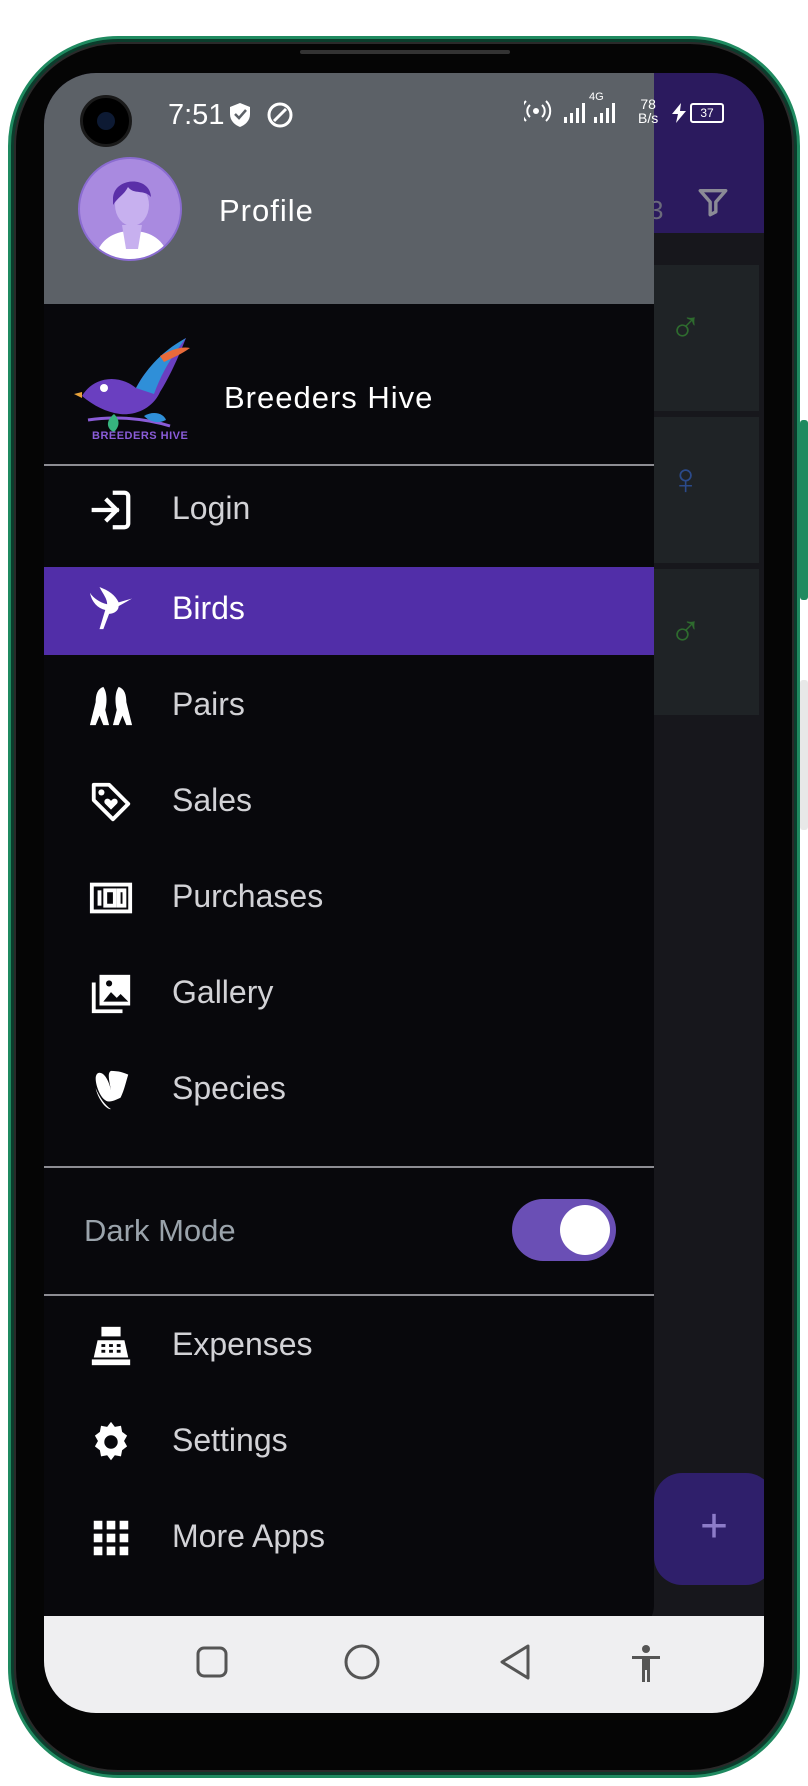  Describe the element at coordinates (404, 1664) in the screenshot. I see `system-navigation-bar` at that location.